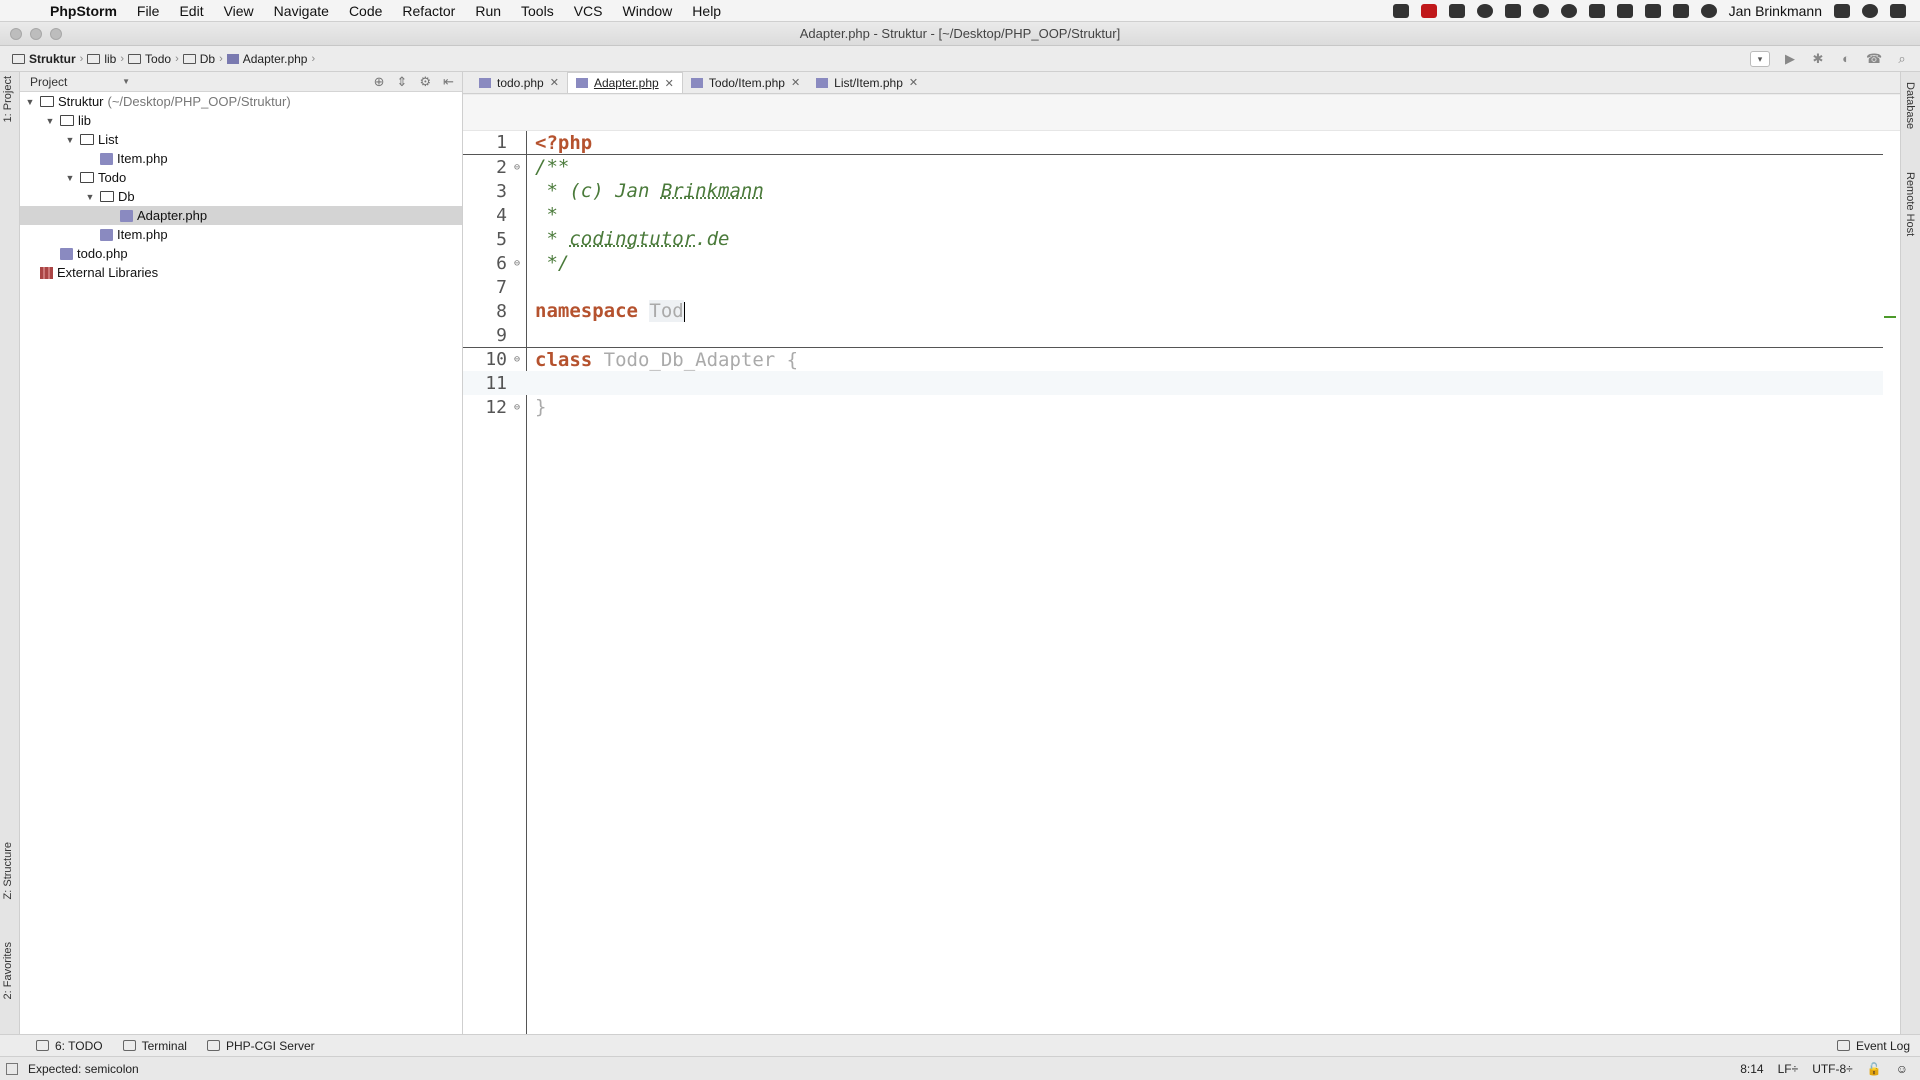 The height and width of the screenshot is (1080, 1920). What do you see at coordinates (1173, 359) in the screenshot?
I see `code-line: 10 ⊖ class Todo_Db_Adapter {` at bounding box center [1173, 359].